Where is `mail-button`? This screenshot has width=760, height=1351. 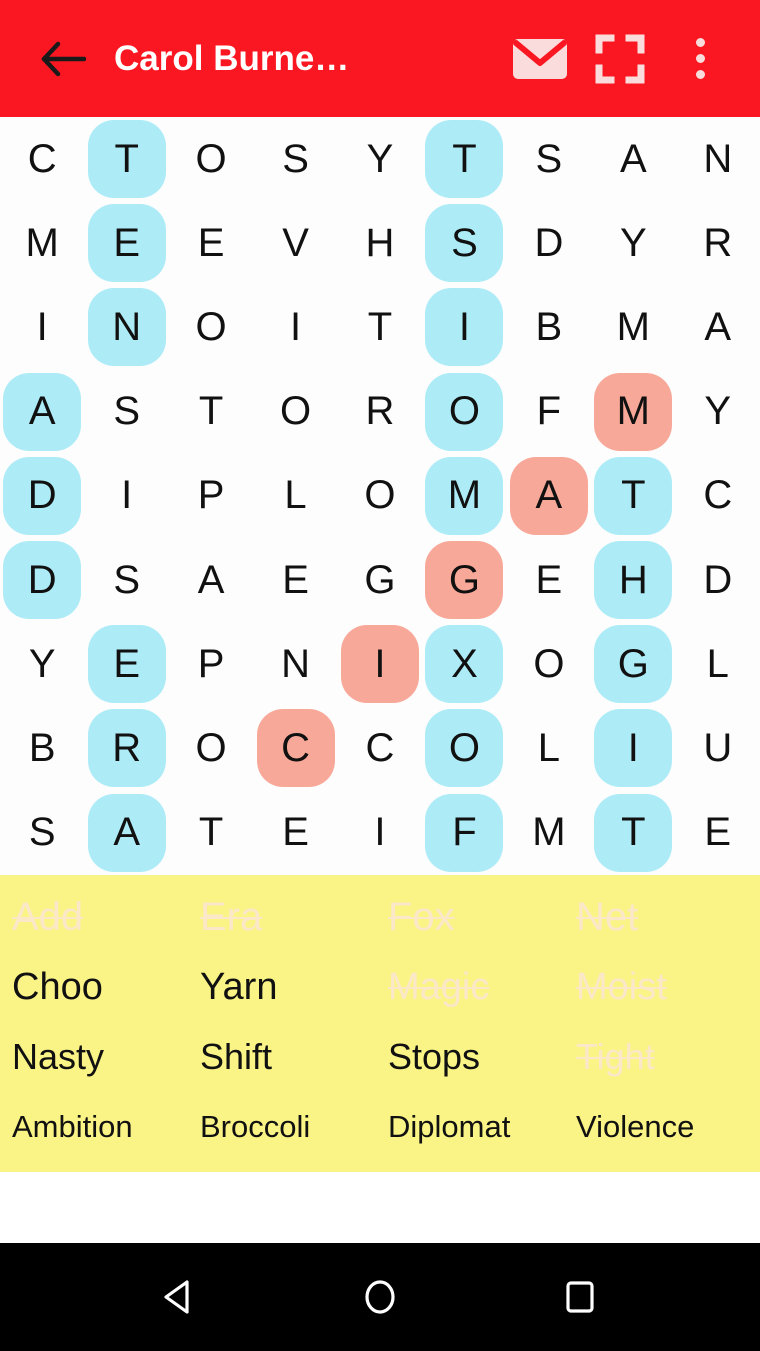 mail-button is located at coordinates (540, 59).